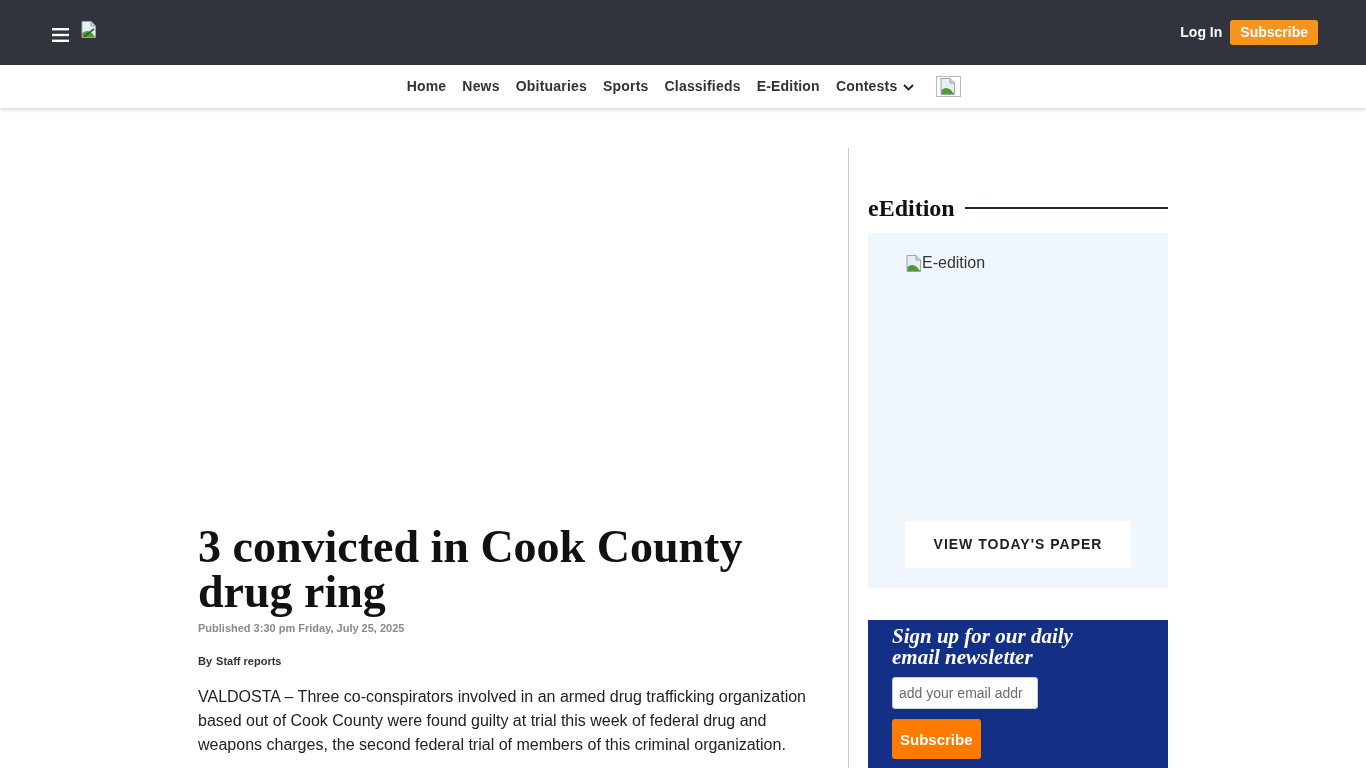  I want to click on author-link: Staff reports, so click(249, 661).